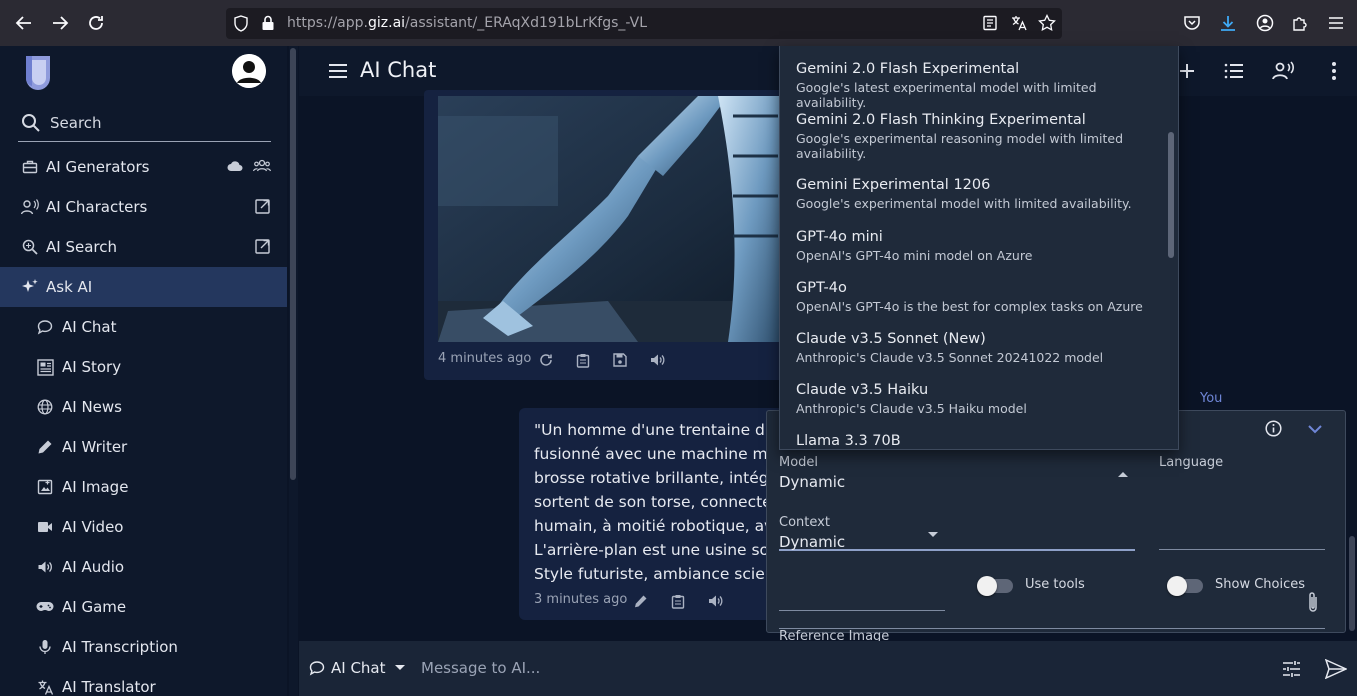 The height and width of the screenshot is (696, 1357). Describe the element at coordinates (241, 25) in the screenshot. I see `shield-icon` at that location.